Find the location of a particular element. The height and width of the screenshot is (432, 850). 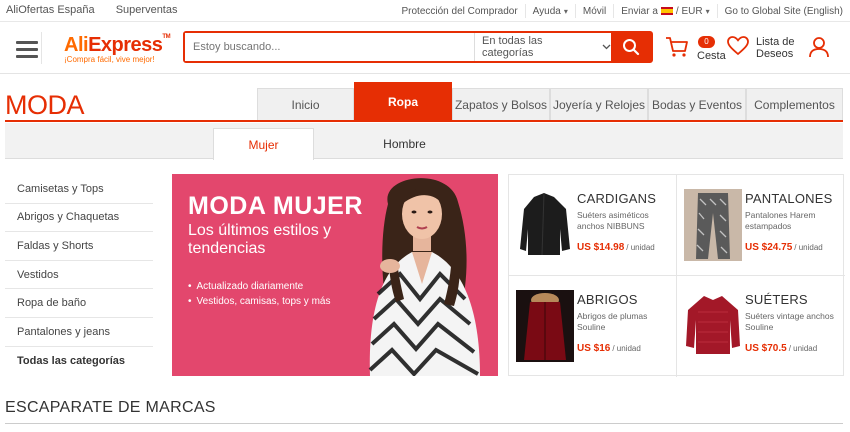

brands-heading: ESCAPARATE DE MARCAS is located at coordinates (110, 407).